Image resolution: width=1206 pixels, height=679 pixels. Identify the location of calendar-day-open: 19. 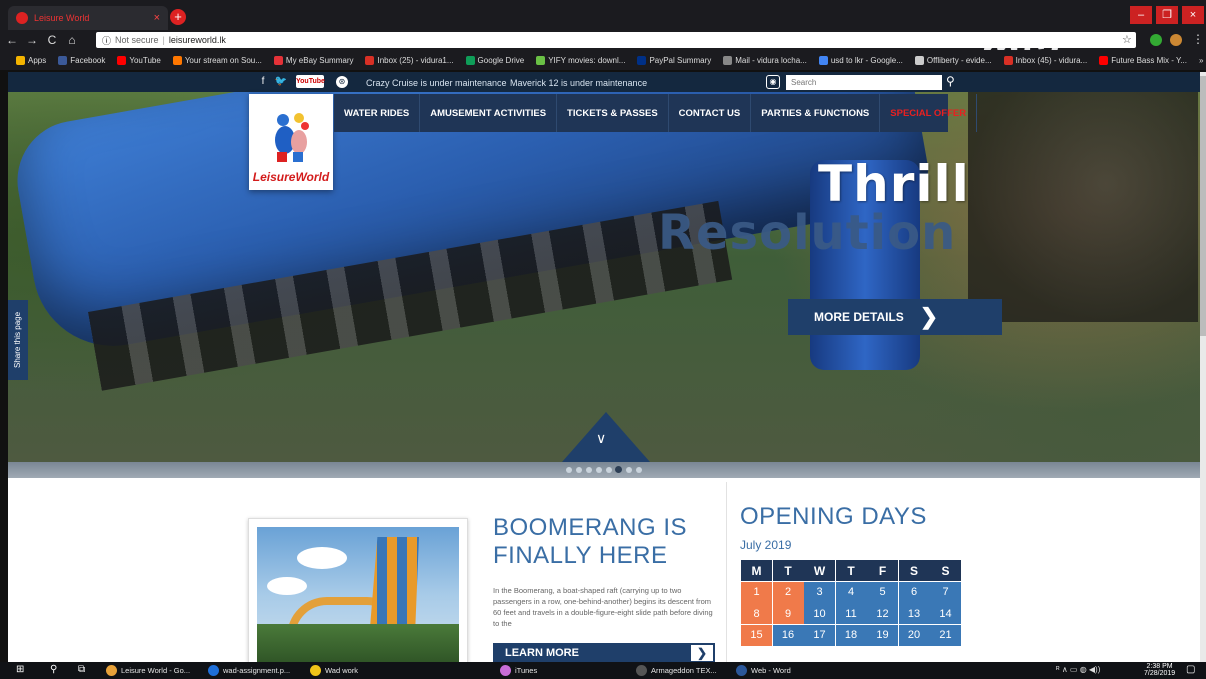
(882, 635).